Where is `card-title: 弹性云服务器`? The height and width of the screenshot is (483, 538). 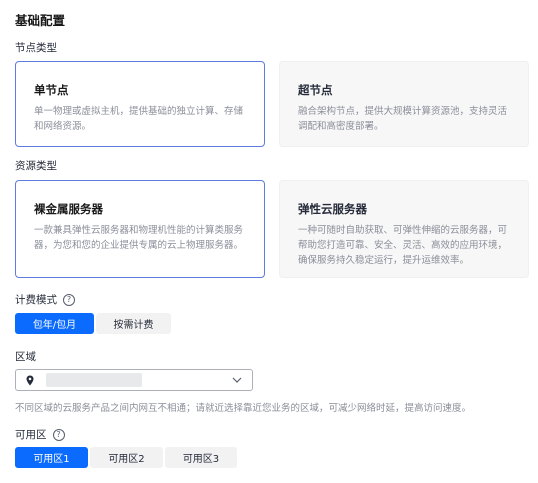 card-title: 弹性云服务器 is located at coordinates (332, 209).